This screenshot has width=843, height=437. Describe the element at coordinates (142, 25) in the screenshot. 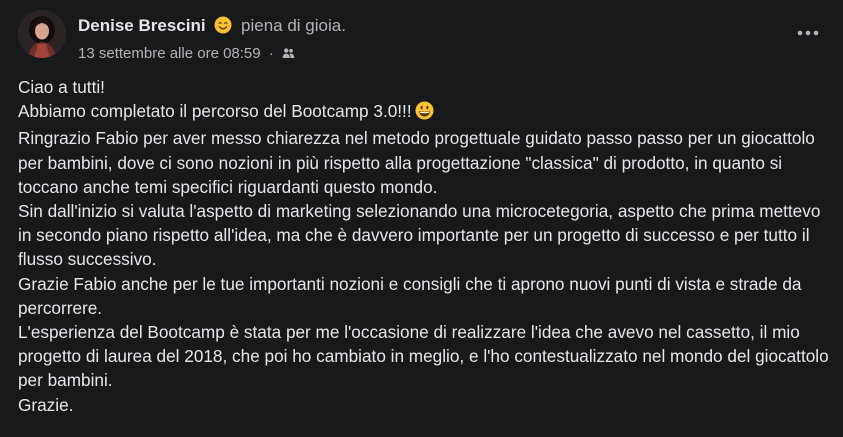

I see `author-name: Denise Brescini` at that location.